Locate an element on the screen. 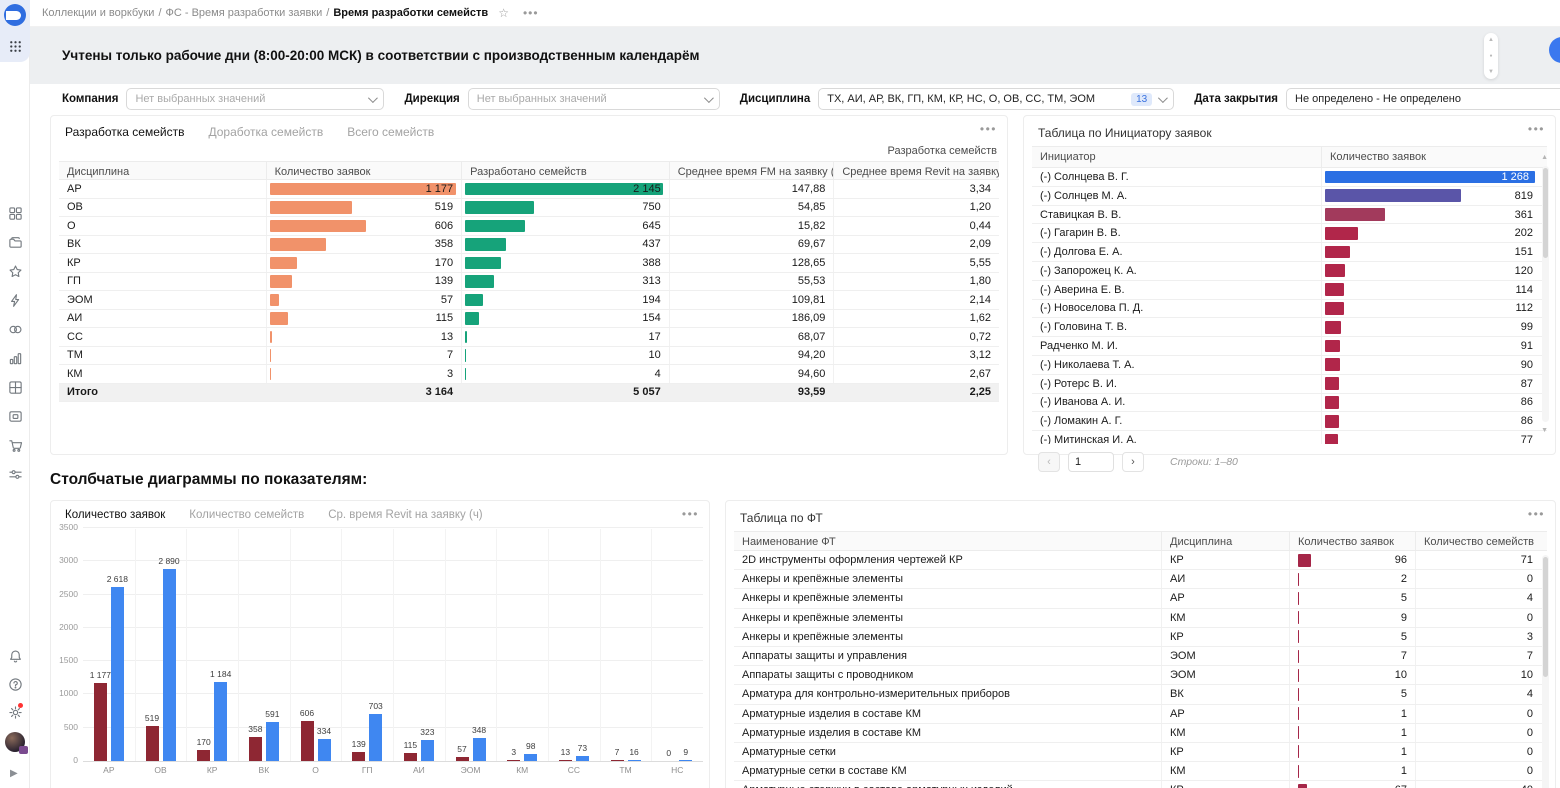 This screenshot has height=788, width=1560. y-axis-tick-label: 2000 is located at coordinates (68, 626).